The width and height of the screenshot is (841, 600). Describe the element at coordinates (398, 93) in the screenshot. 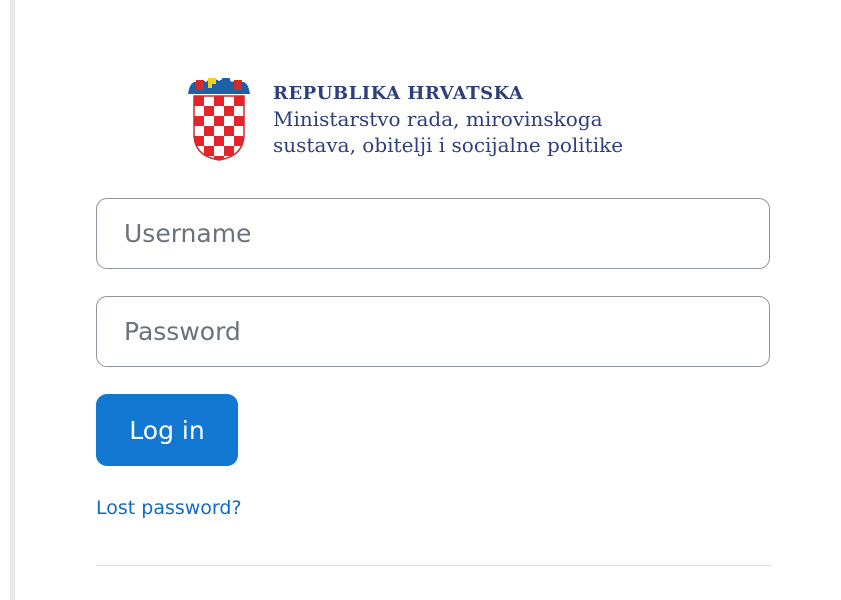

I see `logo-title: REPUBLIKA HRVATSKA` at that location.